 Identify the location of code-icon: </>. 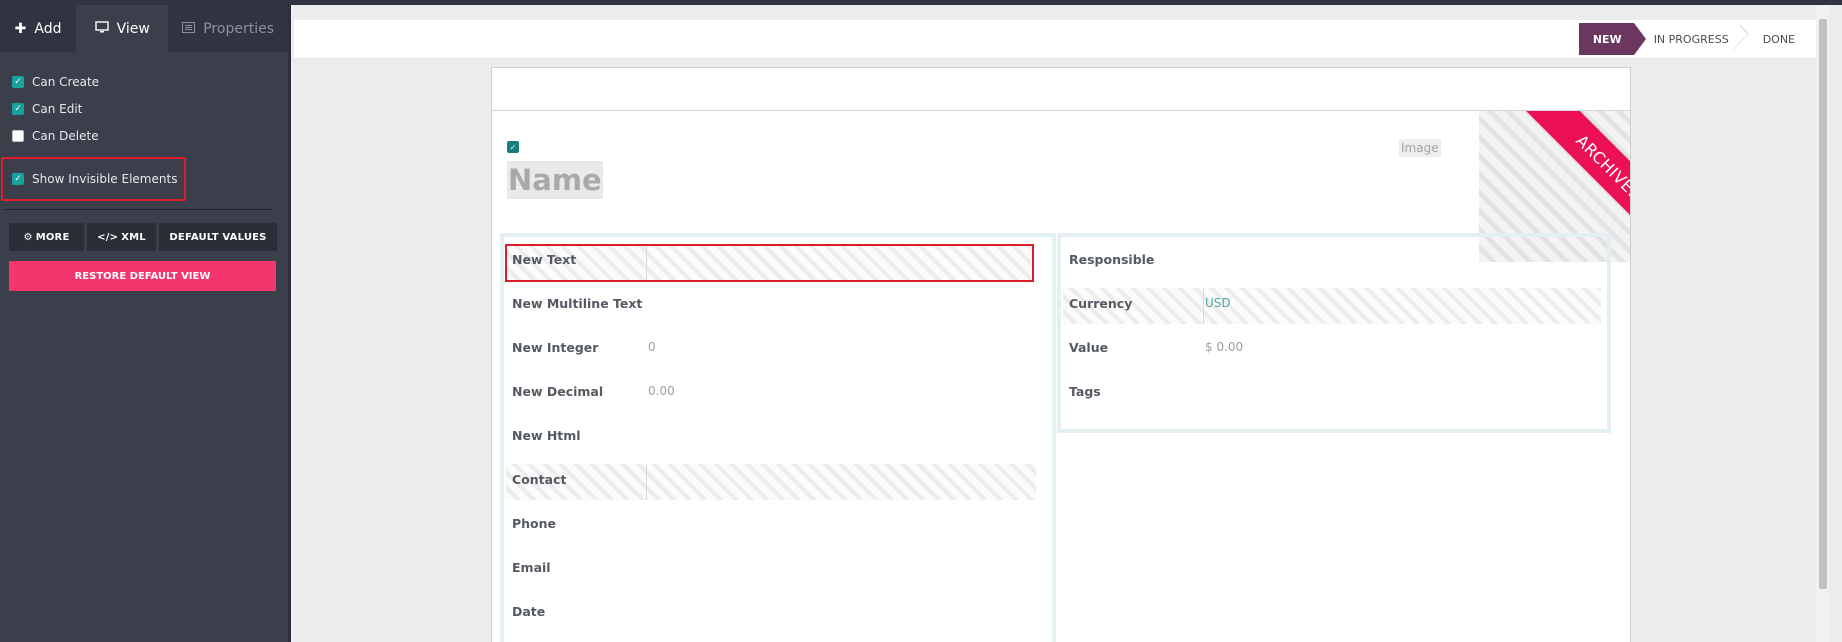
(108, 237).